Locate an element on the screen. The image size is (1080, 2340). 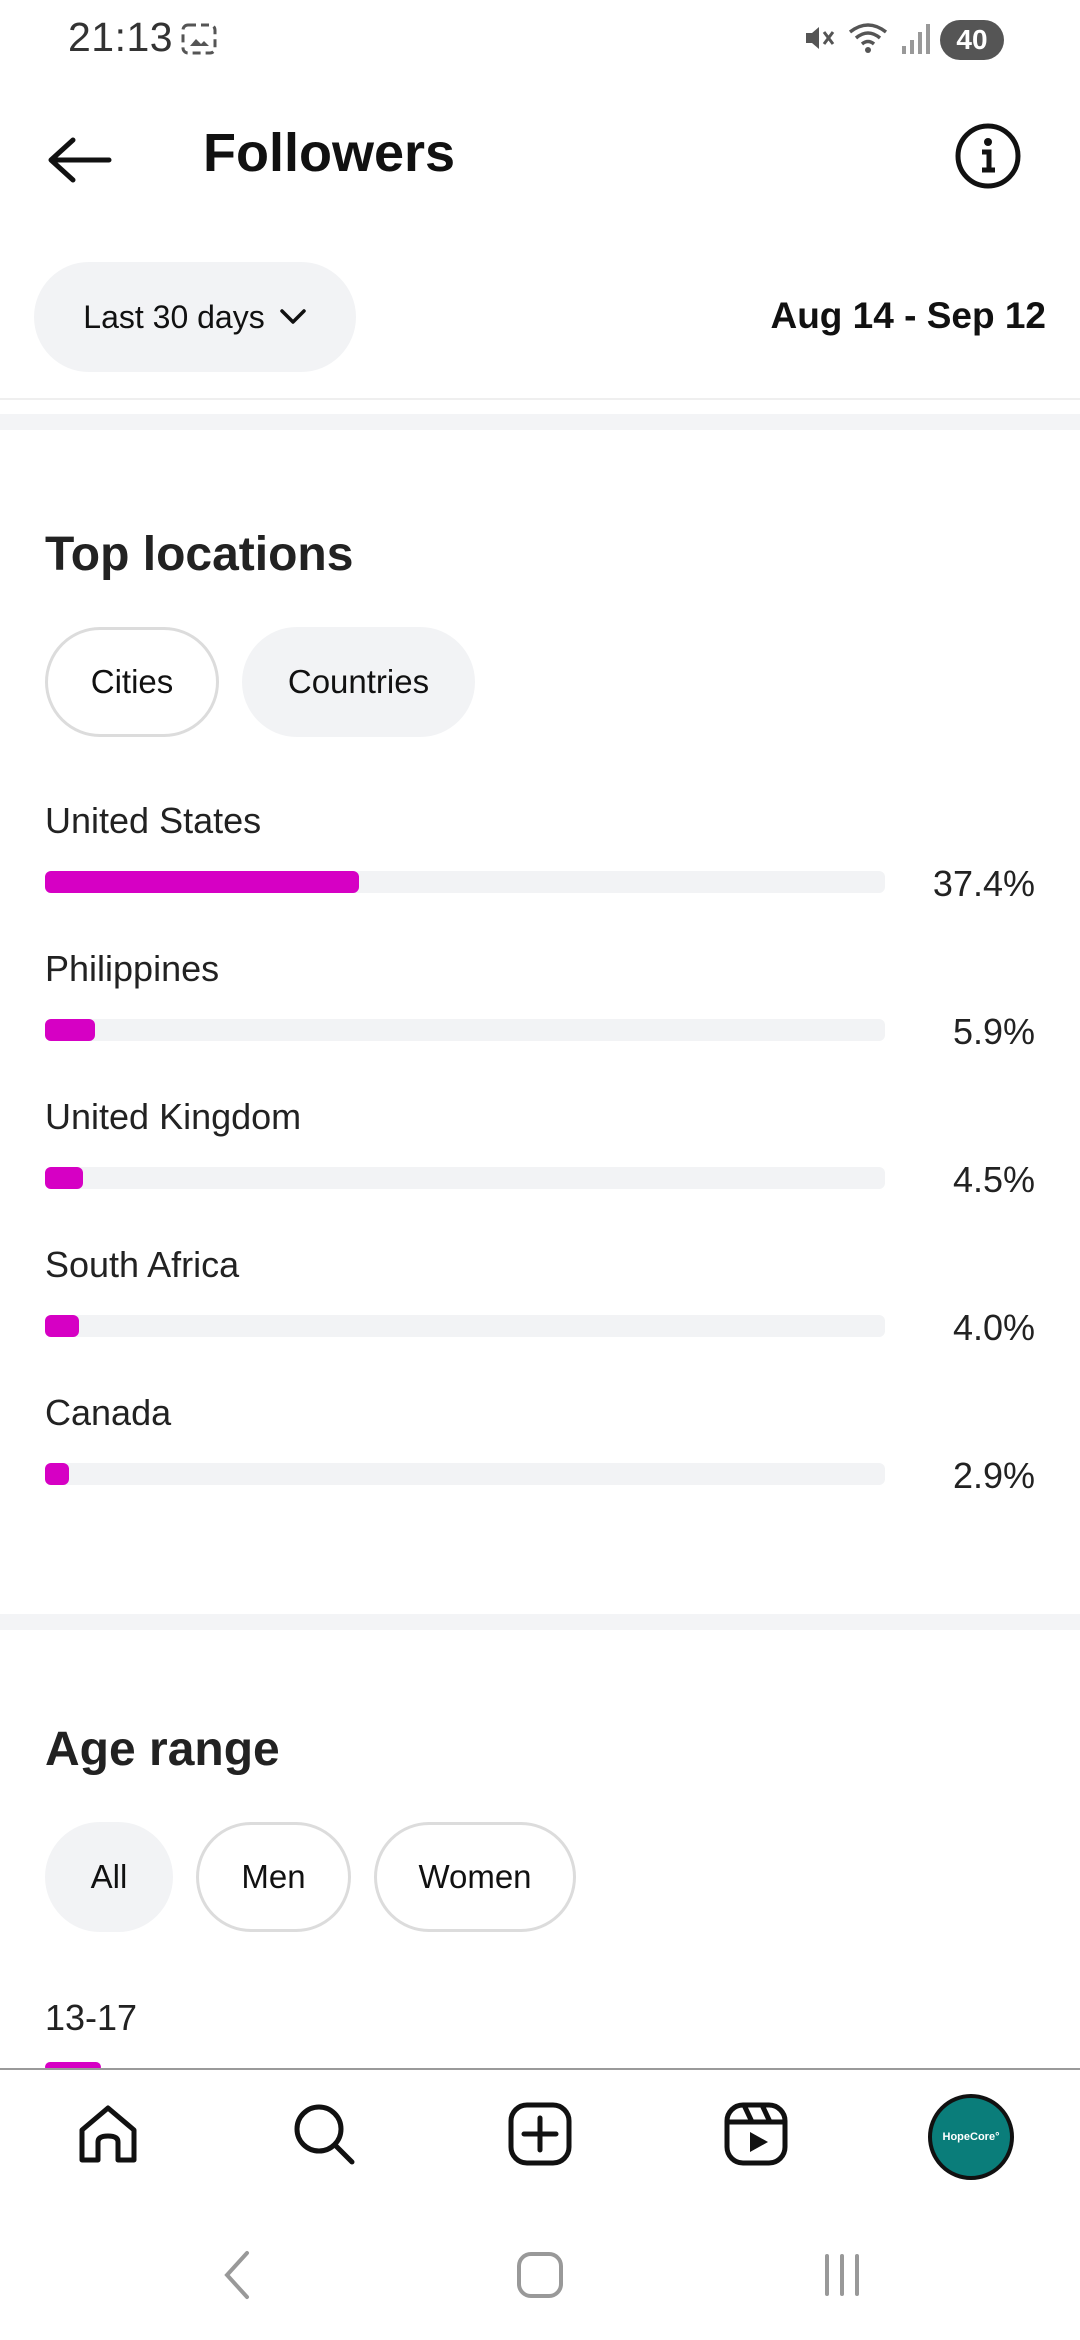
age-range-title: Age range is located at coordinates (162, 1749).